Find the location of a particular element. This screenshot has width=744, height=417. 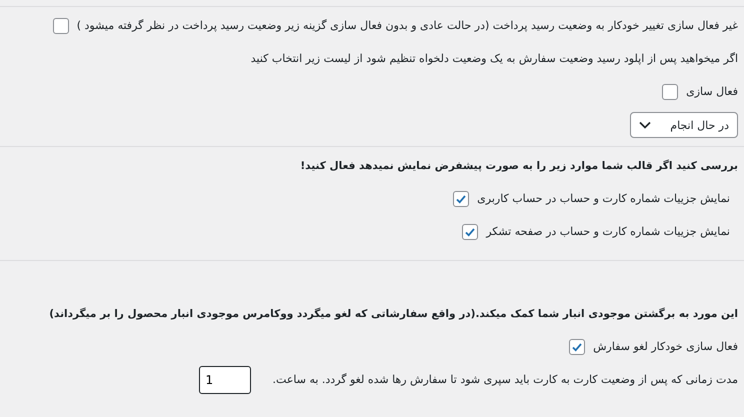

checkbox-label: غیر فعال سازی تغییر خودکار به وضعیت رسید پرداخت (در حالت عادی و بدون فعال سازی گزینه زیر وضعیت رسید پرداخت در نظر گرفته میشود ) is located at coordinates (407, 25).